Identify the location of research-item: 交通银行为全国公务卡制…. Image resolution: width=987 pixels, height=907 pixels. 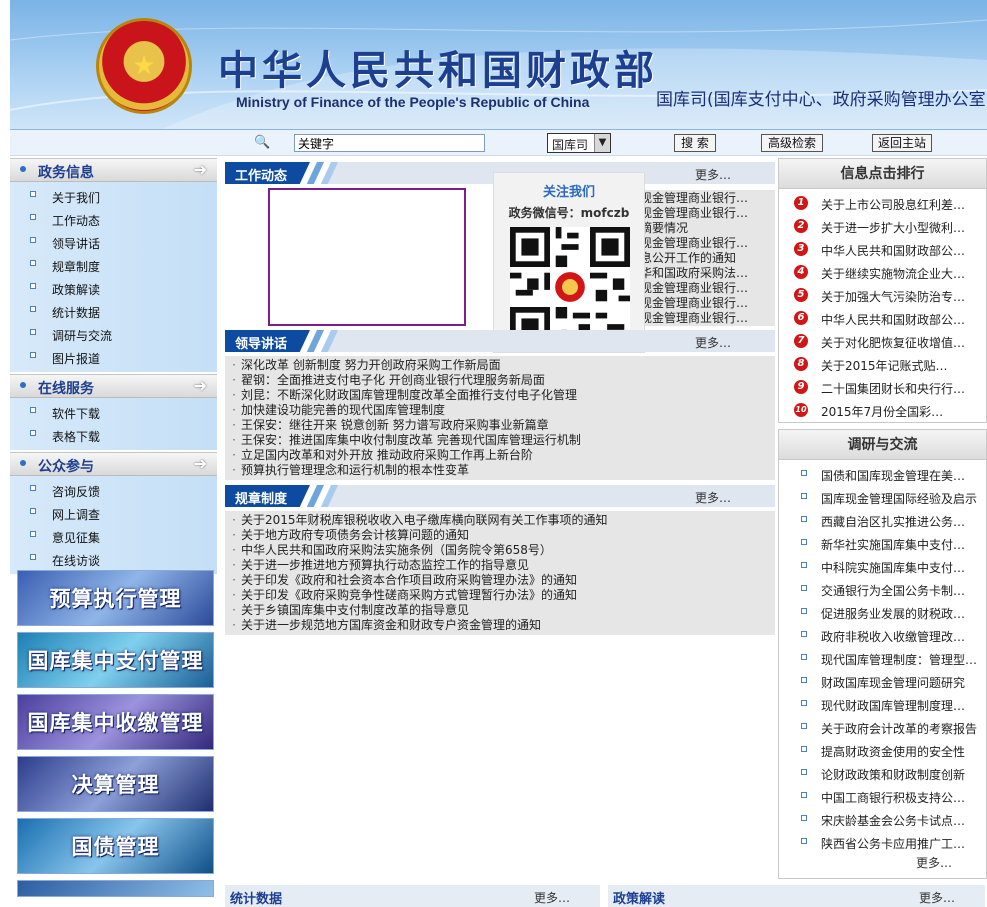
(882, 589).